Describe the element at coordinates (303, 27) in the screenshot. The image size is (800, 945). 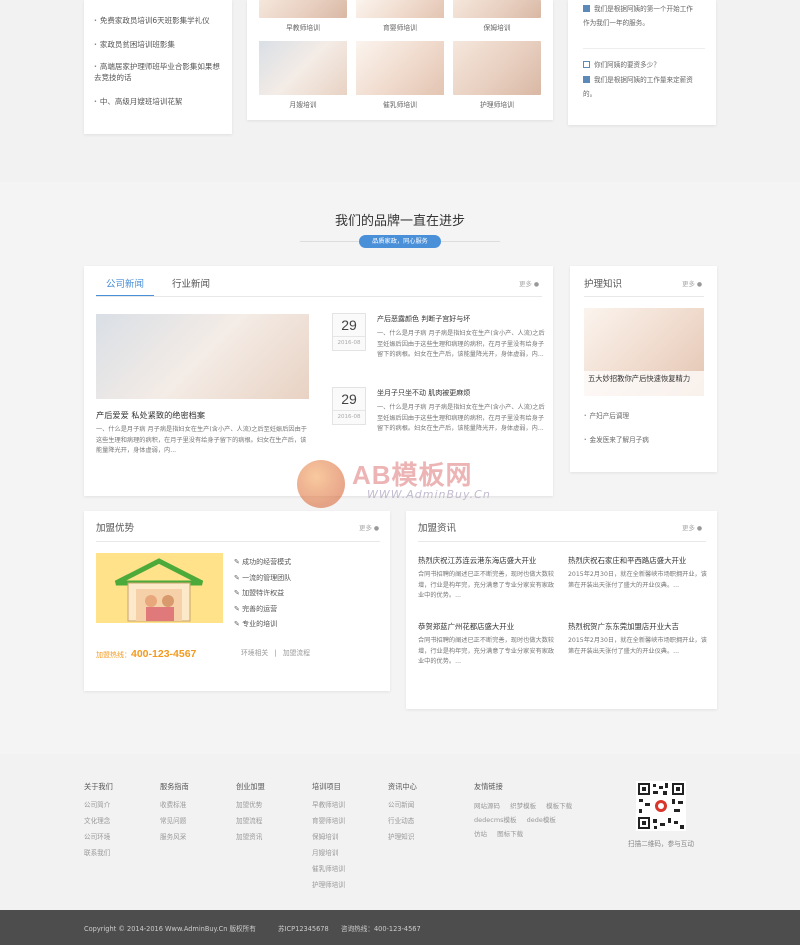
I see `gallery-caption: 早教师培训` at that location.